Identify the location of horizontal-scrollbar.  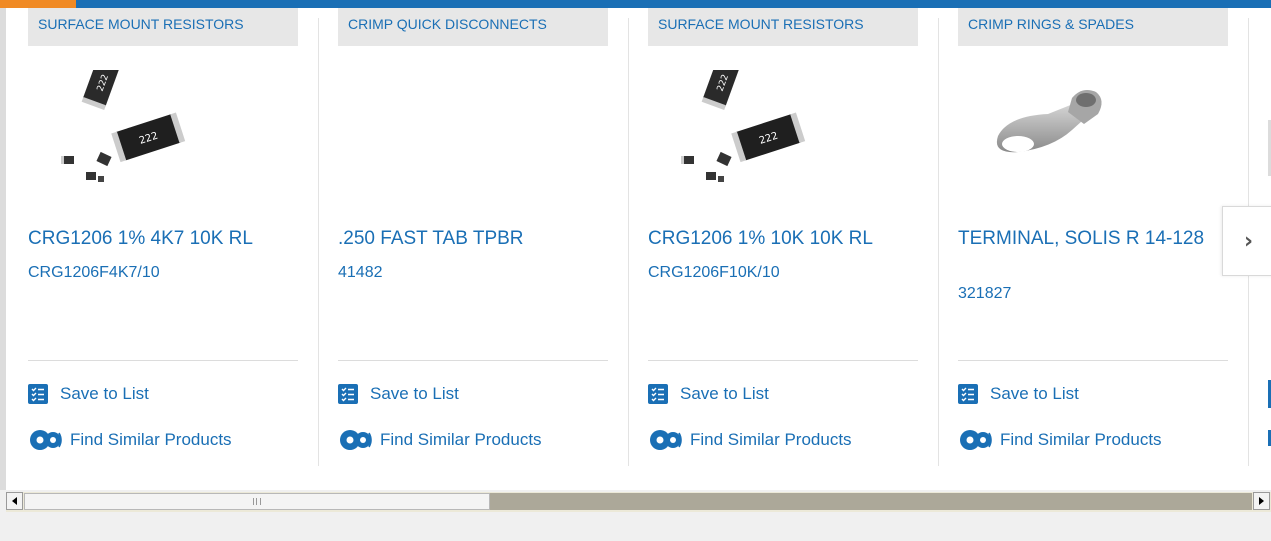
(638, 502).